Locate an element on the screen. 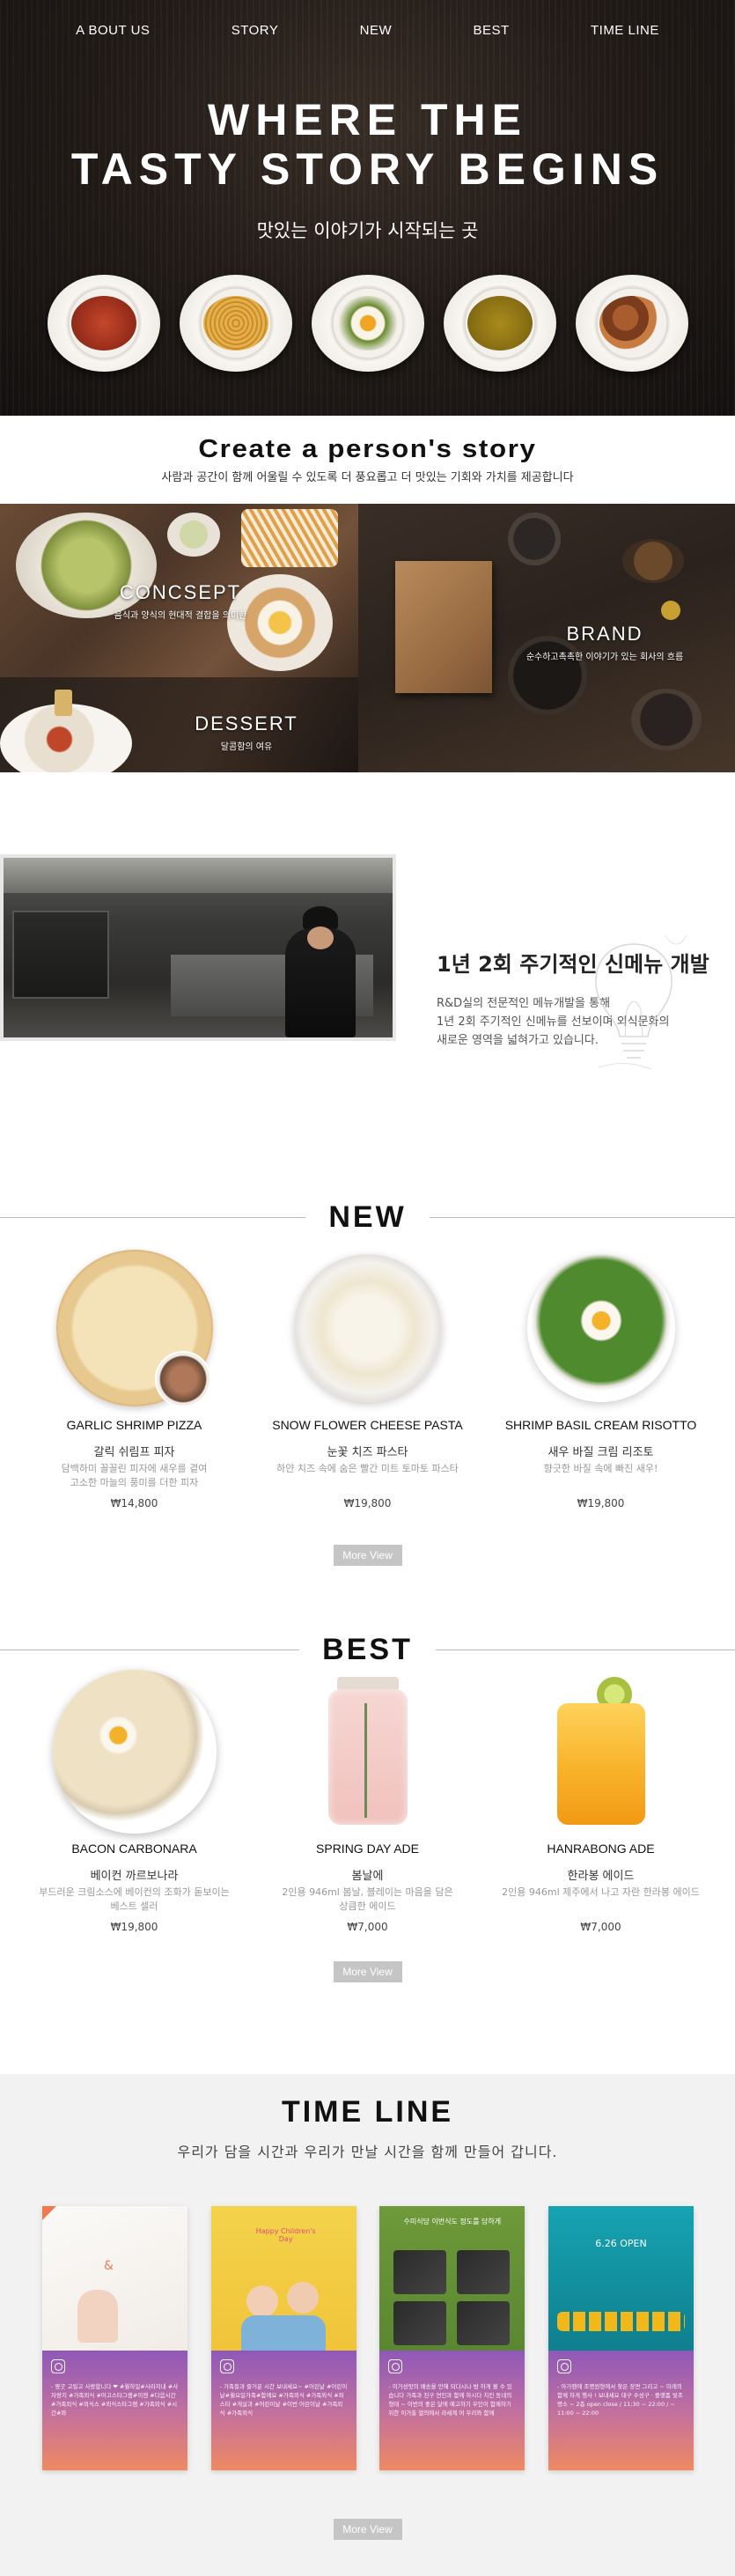  product-korean-name: 봄날에 is located at coordinates (367, 1876).